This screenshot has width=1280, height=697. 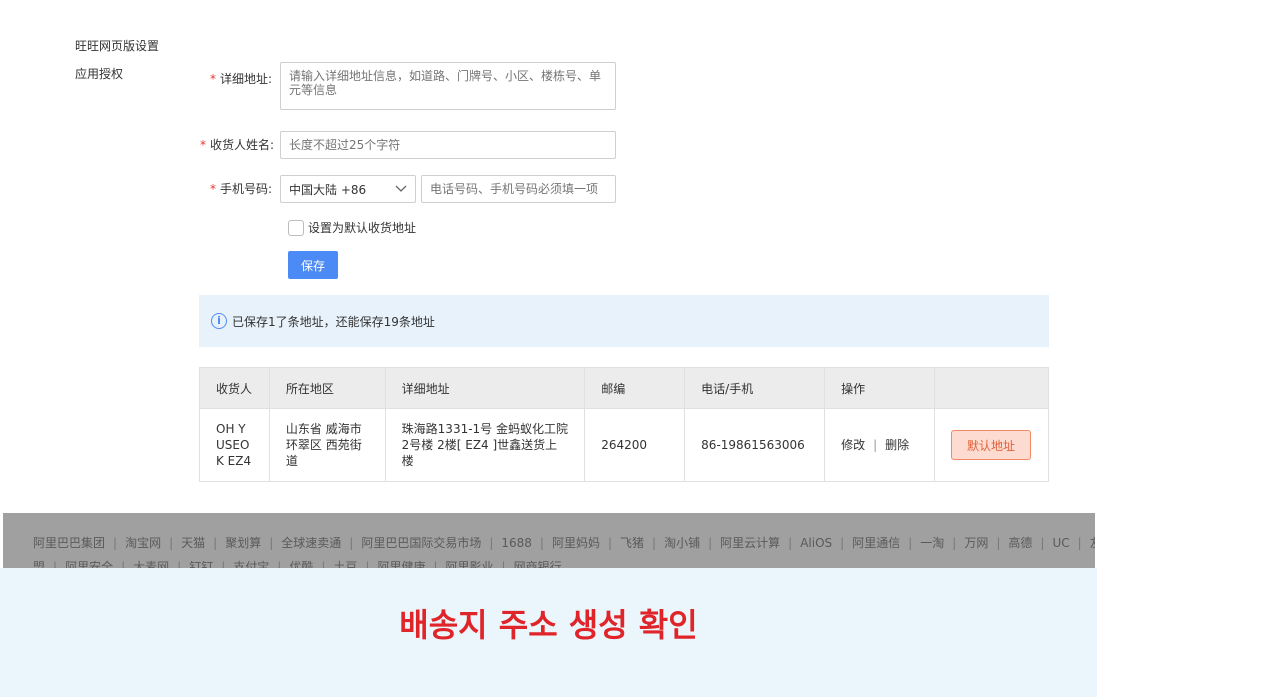 I want to click on table-header-row: 收货人 所在地区 详细地址 邮编 电话/手机 操作, so click(x=624, y=388).